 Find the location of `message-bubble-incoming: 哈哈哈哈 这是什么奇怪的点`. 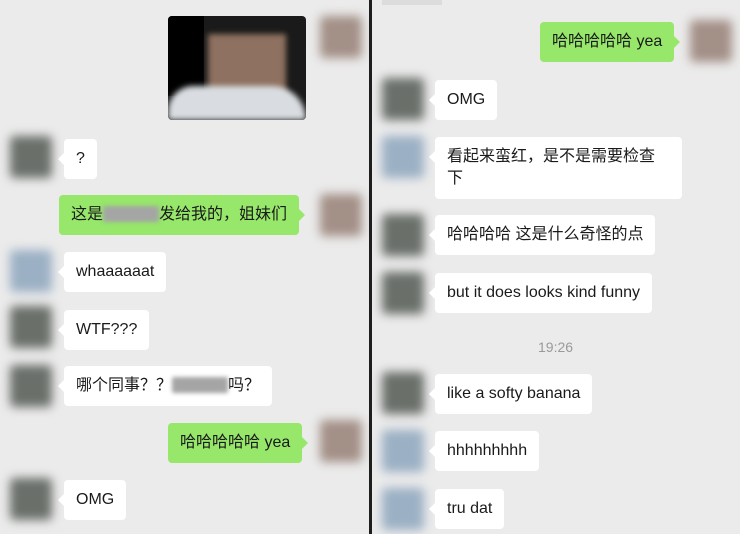

message-bubble-incoming: 哈哈哈哈 这是什么奇怪的点 is located at coordinates (542, 235).